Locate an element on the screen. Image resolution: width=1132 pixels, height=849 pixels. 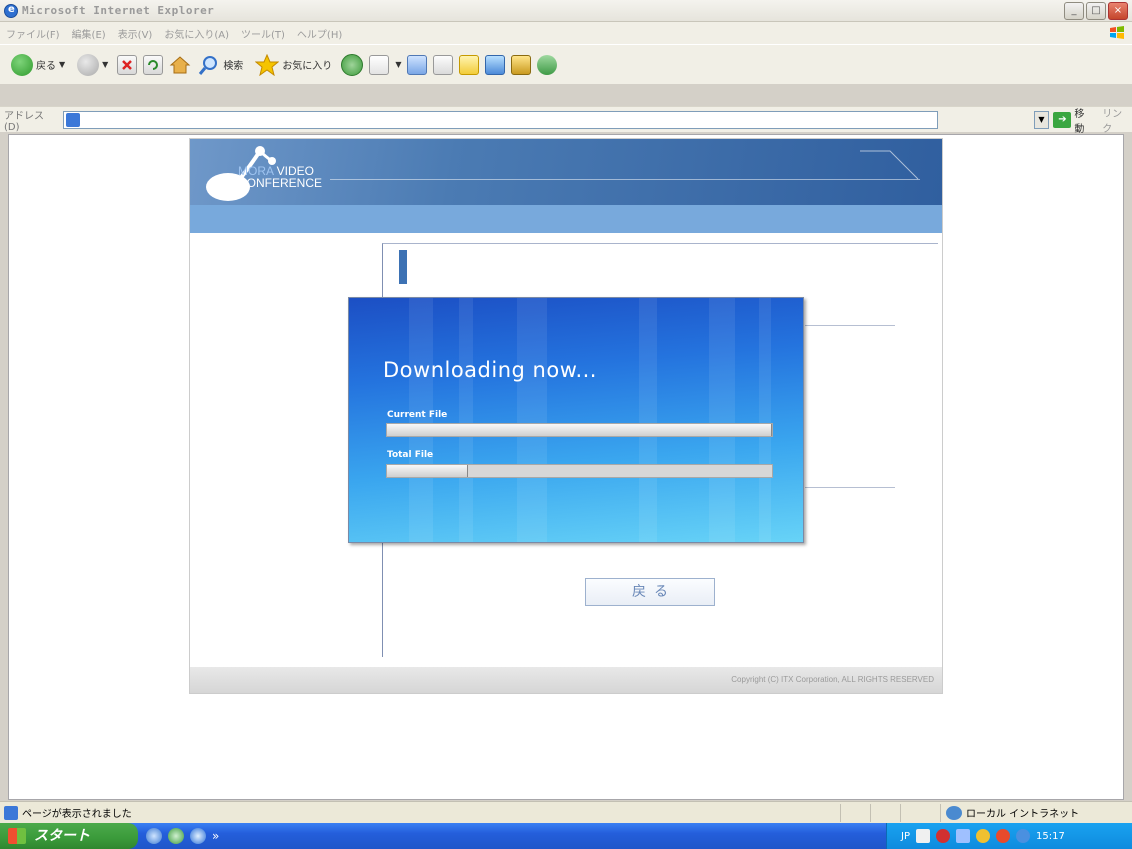
messenger-icon is located at coordinates (495, 64).